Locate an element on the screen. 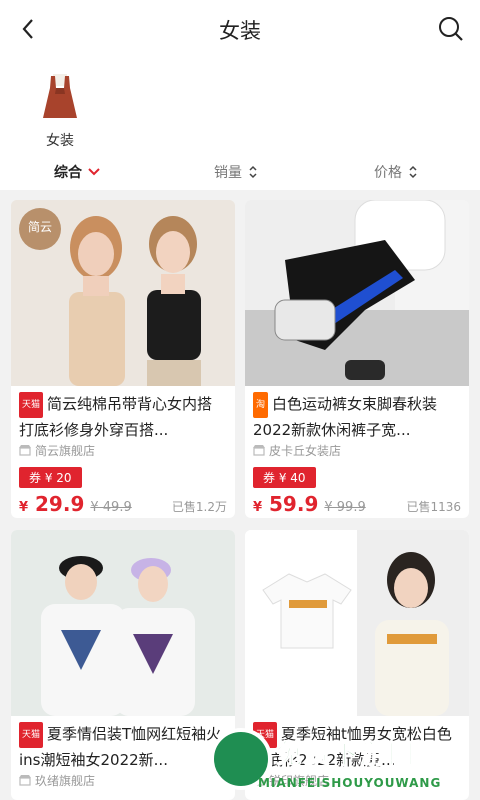 Image resolution: width=480 pixels, height=800 pixels. product-photo-couple-tshirts is located at coordinates (123, 623).